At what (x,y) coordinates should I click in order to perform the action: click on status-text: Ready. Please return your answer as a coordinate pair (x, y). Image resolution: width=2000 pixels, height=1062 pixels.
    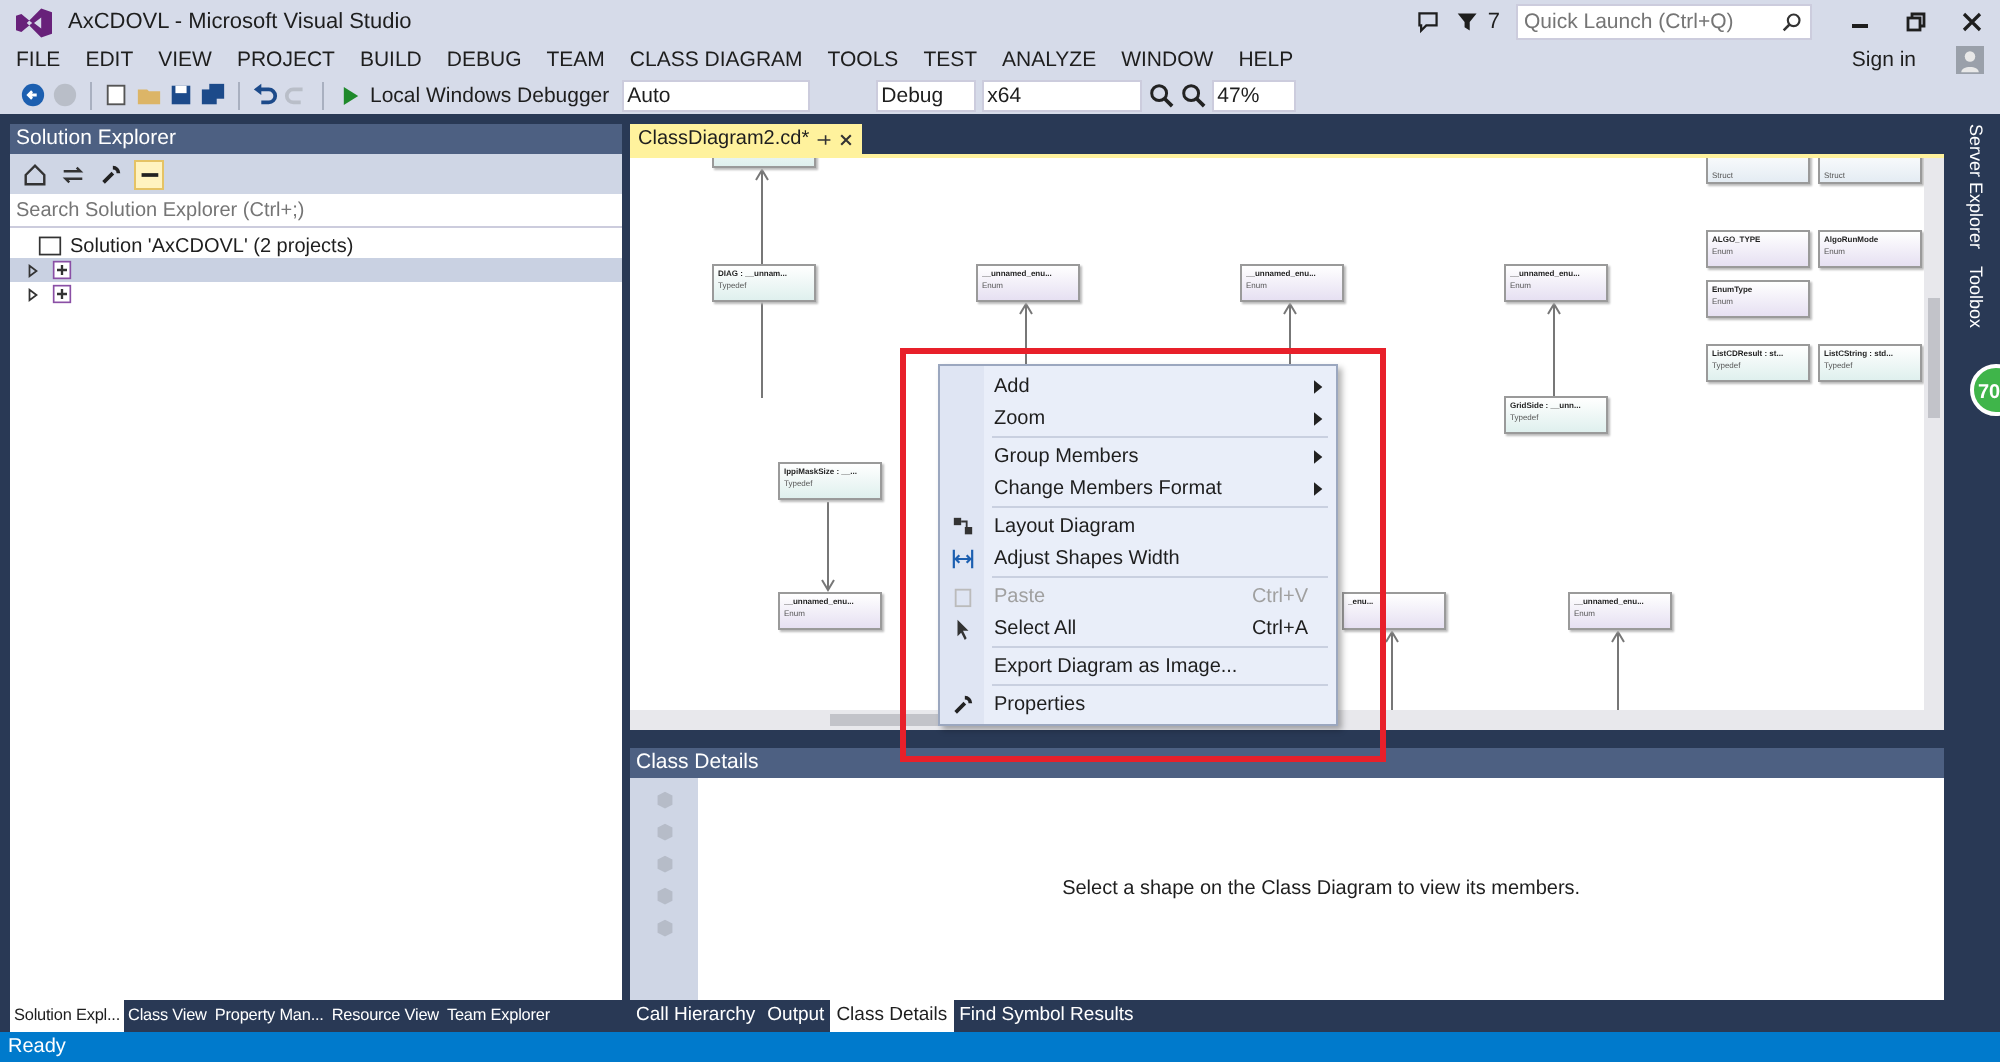
    Looking at the image, I should click on (37, 1047).